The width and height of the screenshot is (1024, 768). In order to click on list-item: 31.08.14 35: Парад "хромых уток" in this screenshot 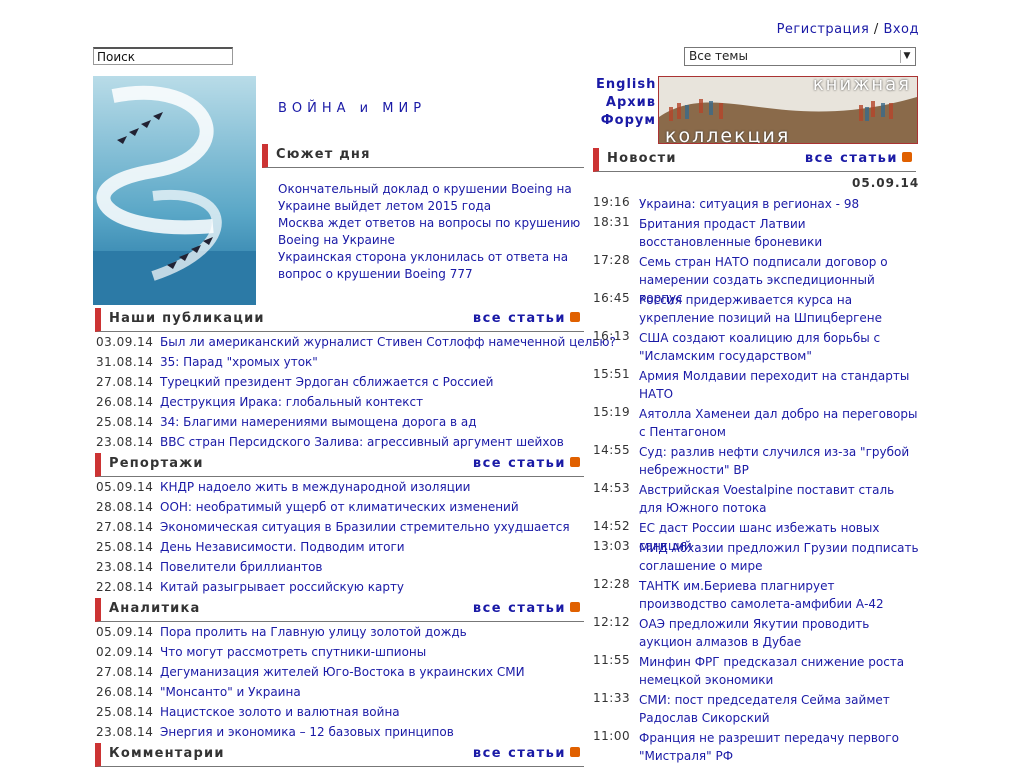, I will do `click(207, 362)`.